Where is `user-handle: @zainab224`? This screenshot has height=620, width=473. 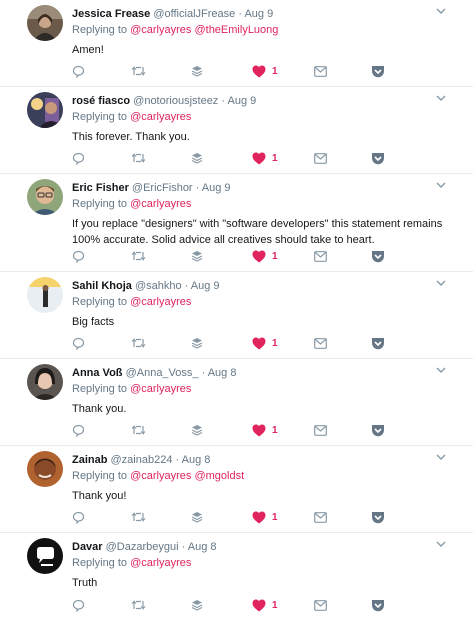
user-handle: @zainab224 is located at coordinates (142, 460).